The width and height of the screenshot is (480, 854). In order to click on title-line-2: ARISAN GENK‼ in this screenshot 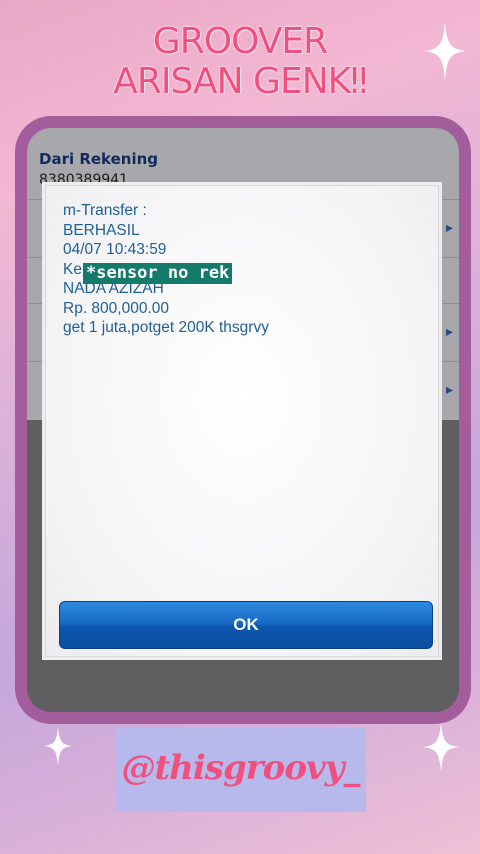, I will do `click(240, 81)`.